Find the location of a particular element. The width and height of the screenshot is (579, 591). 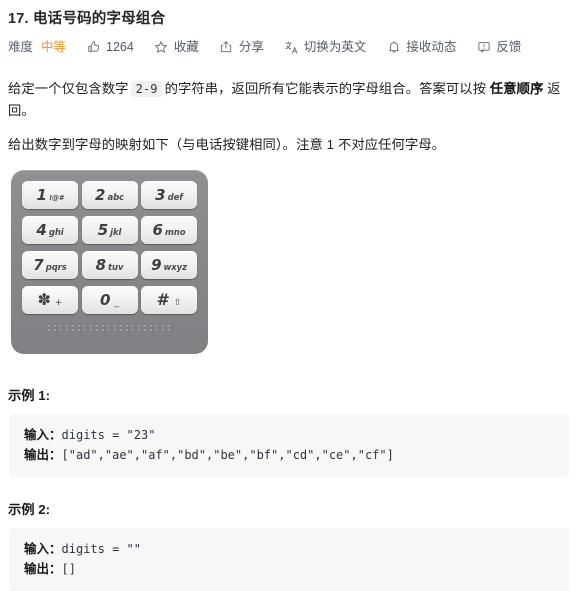

desc-p1-part-b: 的字符串，返回所有它能表示的字母组合。答案可以按 is located at coordinates (325, 88).